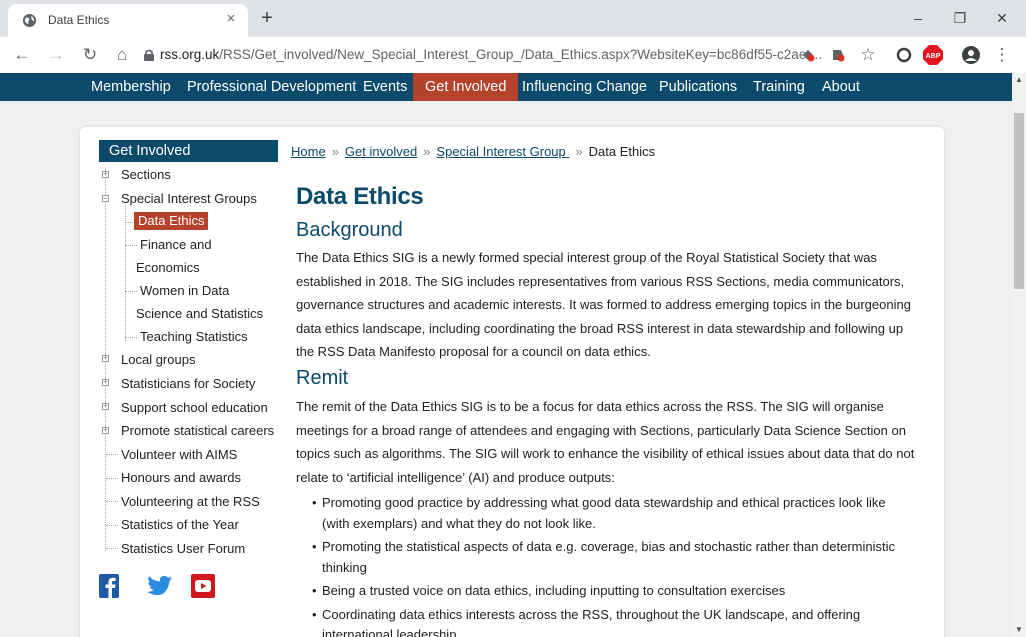  What do you see at coordinates (267, 18) in the screenshot?
I see `new-tab-button: +` at bounding box center [267, 18].